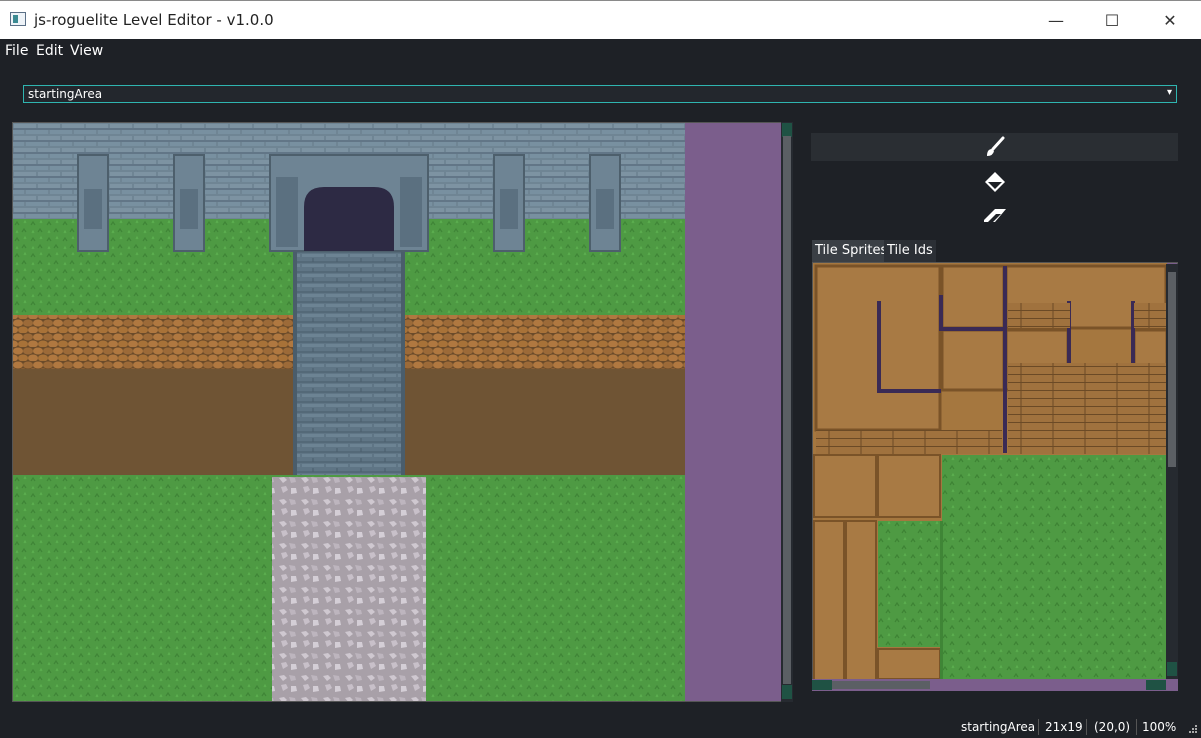  I want to click on close-button: ✕, so click(1170, 20).